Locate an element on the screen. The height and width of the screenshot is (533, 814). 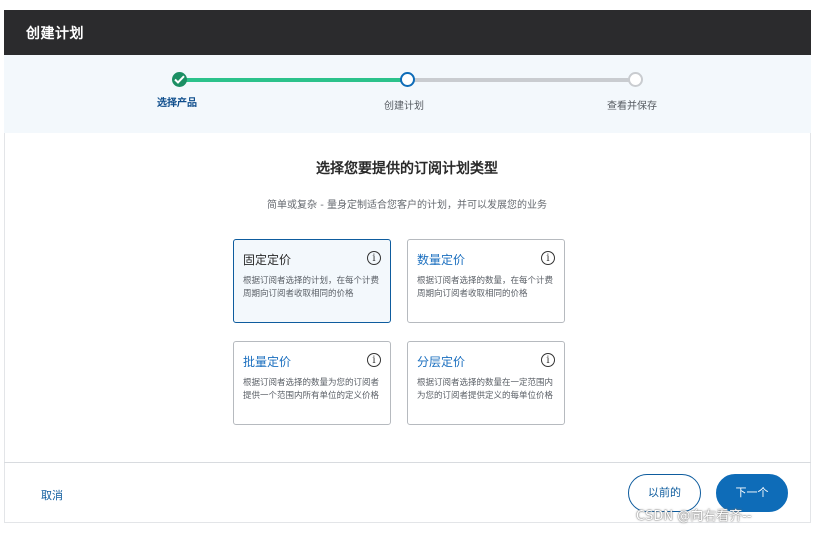
title-bar: 创建计划 is located at coordinates (407, 32).